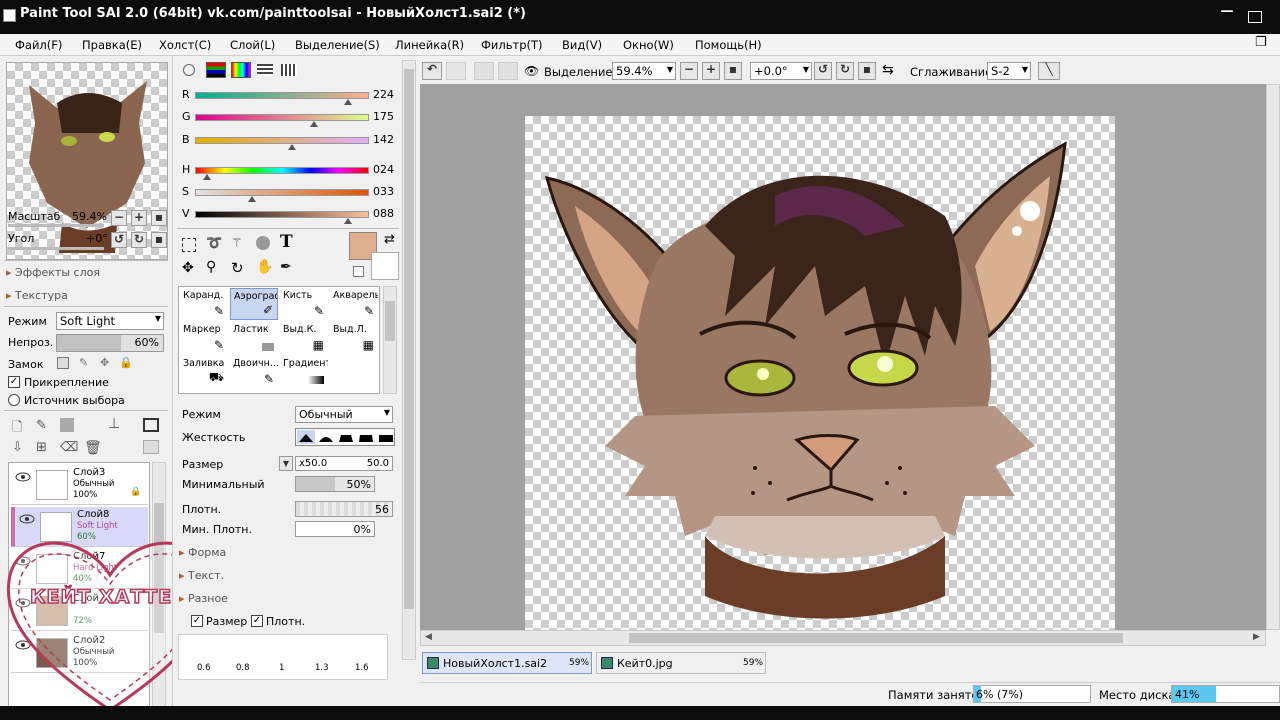 Image resolution: width=1280 pixels, height=720 pixels. I want to click on size-pressure-checkbox: ✓, so click(197, 621).